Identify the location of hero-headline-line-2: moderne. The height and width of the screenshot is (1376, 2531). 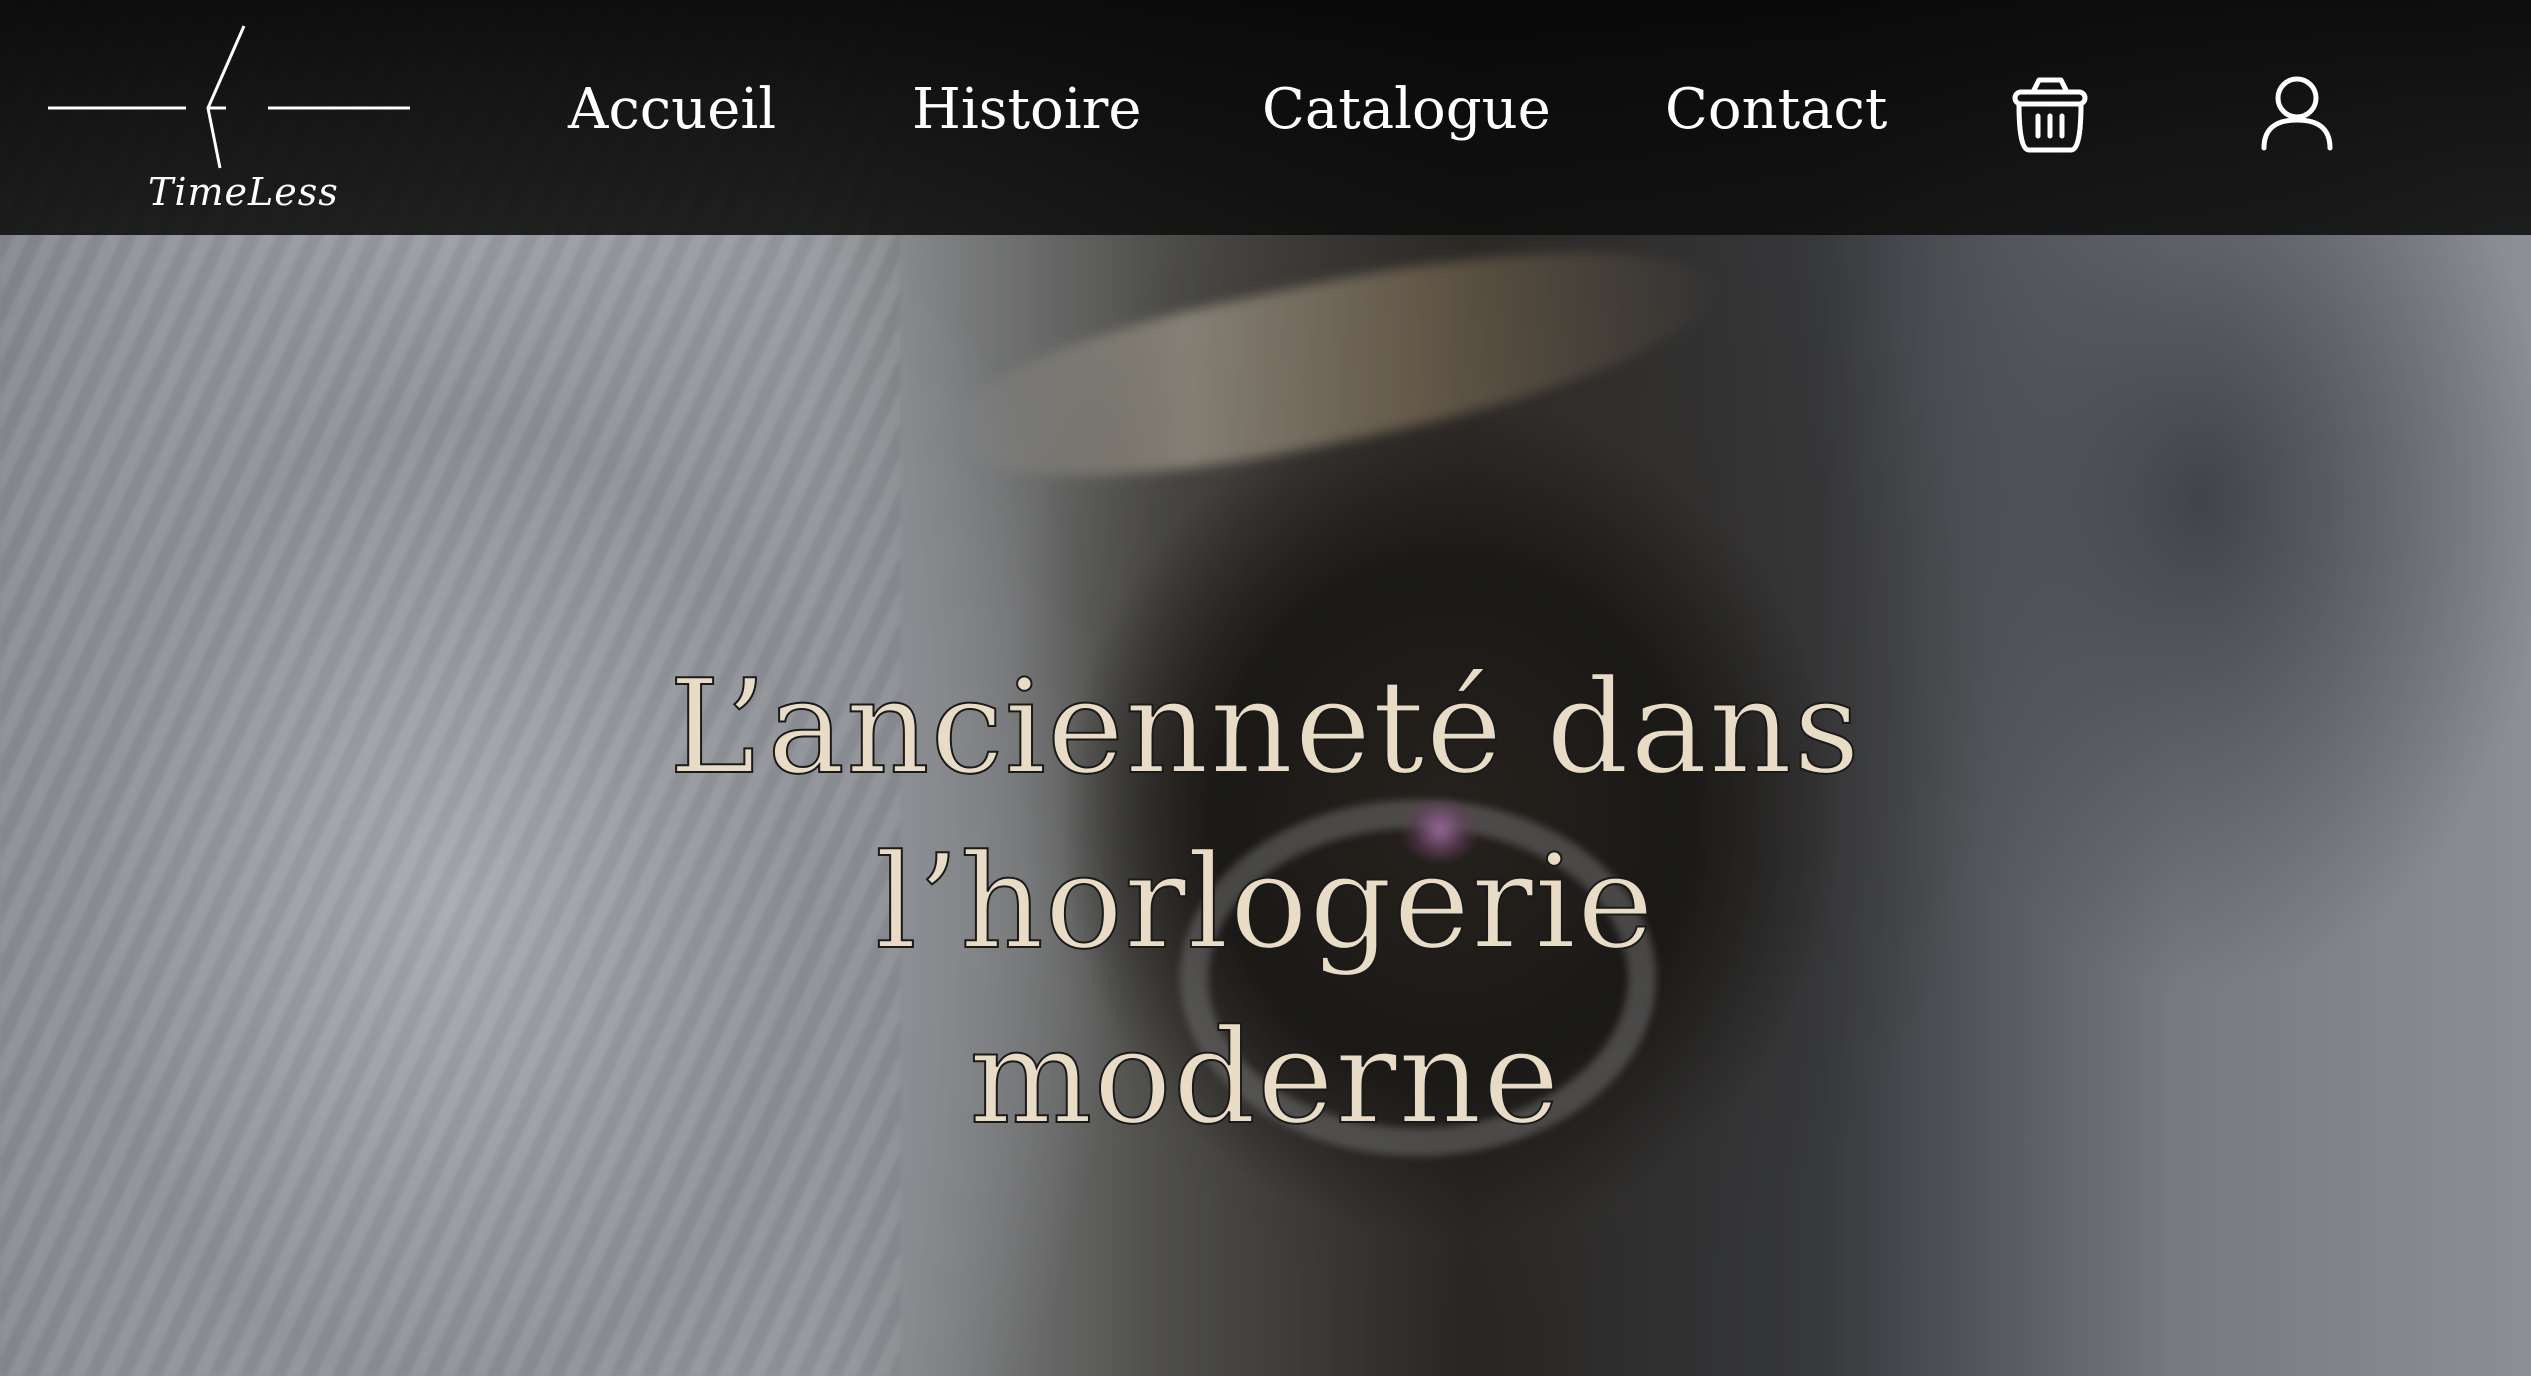
(1264, 1077).